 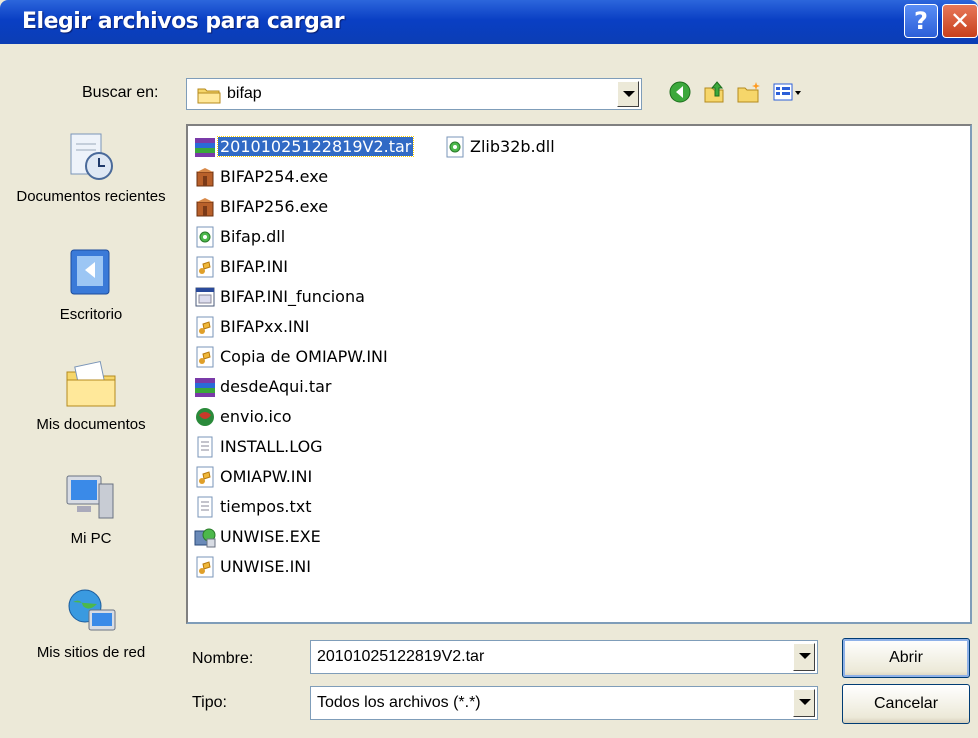 I want to click on filename-value: 20101025122819V2.tar, so click(x=401, y=656).